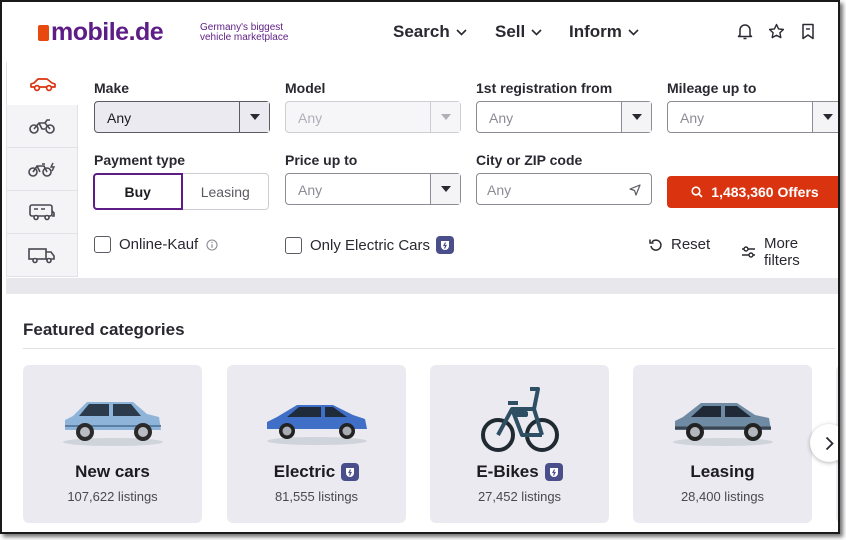  What do you see at coordinates (310, 118) in the screenshot?
I see `model-value: Any` at bounding box center [310, 118].